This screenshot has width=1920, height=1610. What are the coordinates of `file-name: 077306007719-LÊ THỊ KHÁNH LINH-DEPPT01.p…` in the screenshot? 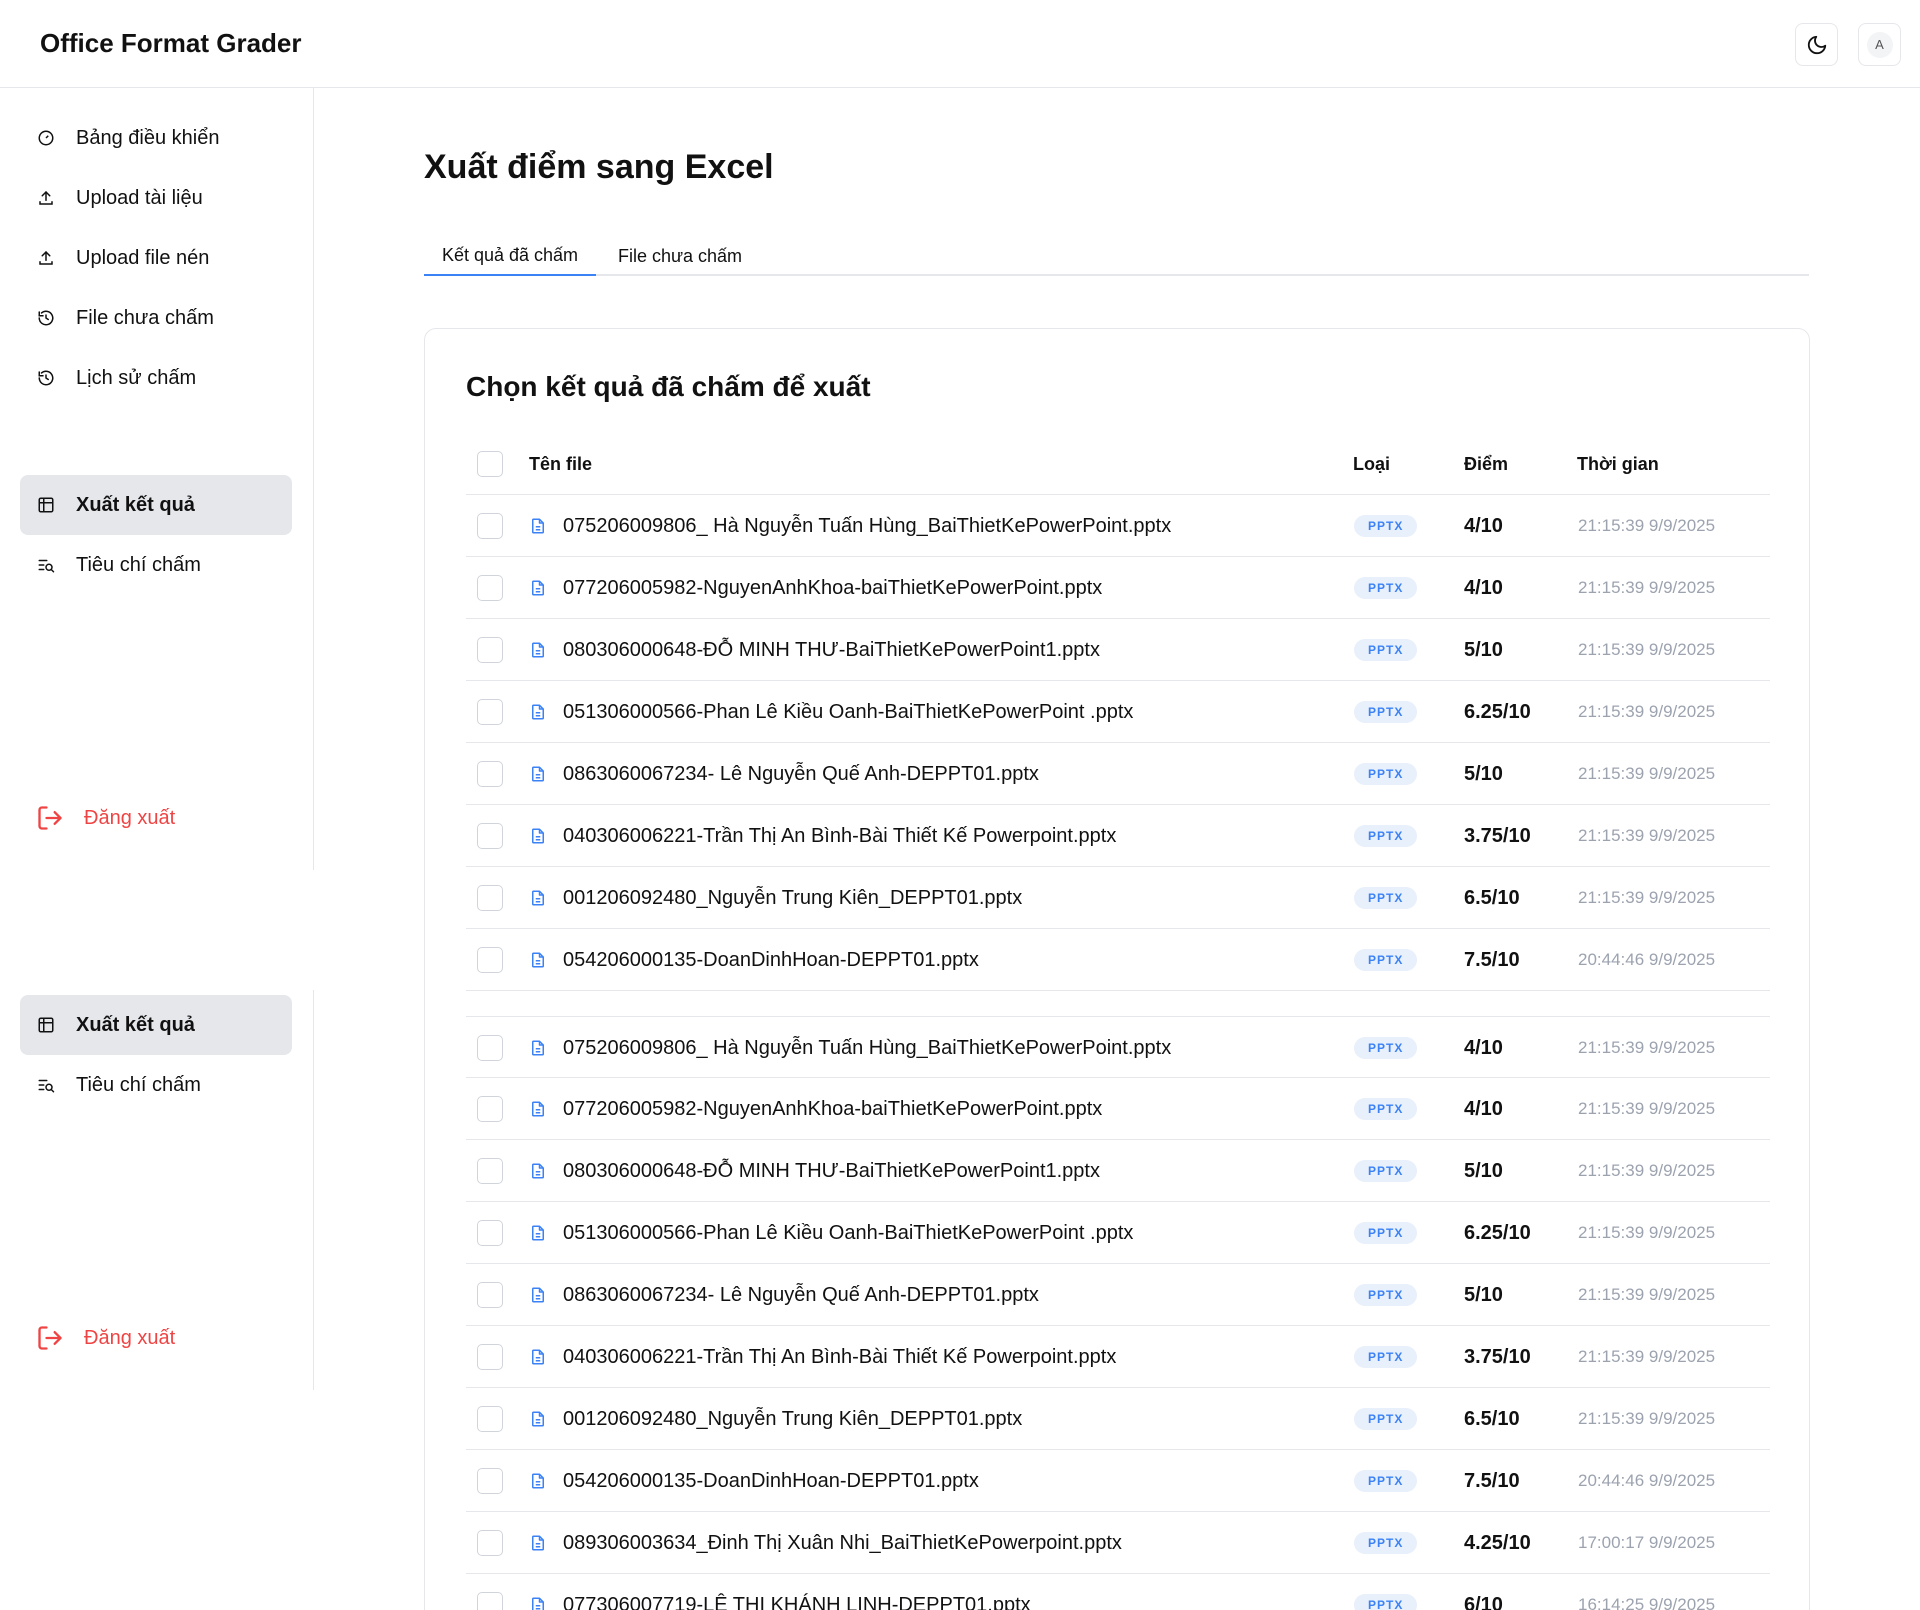 It's located at (797, 1601).